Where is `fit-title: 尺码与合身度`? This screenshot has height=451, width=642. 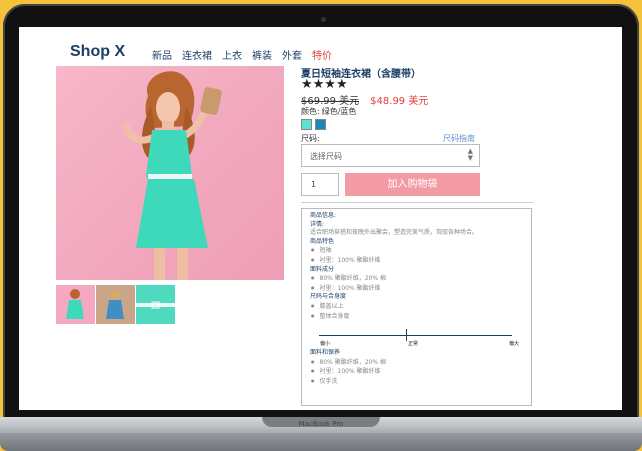
fit-title: 尺码与合身度 is located at coordinates (328, 297).